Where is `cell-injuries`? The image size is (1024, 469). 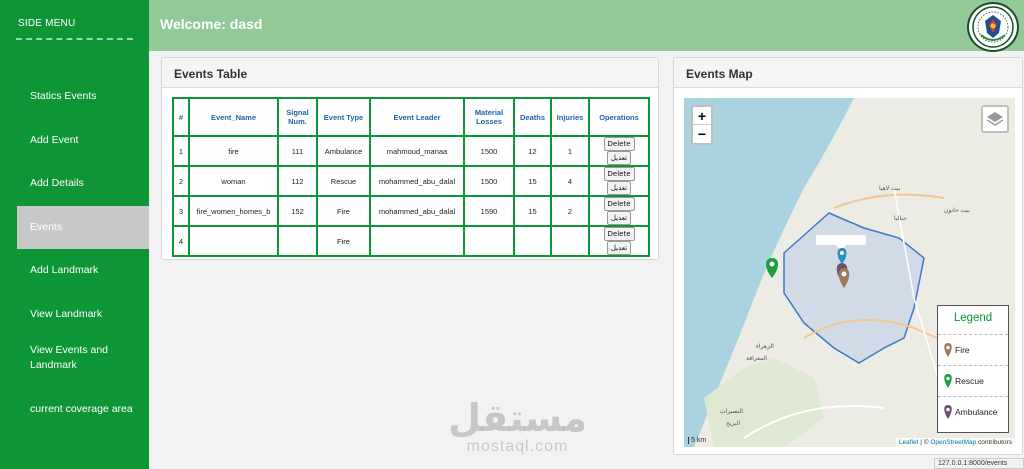
cell-injuries is located at coordinates (570, 241).